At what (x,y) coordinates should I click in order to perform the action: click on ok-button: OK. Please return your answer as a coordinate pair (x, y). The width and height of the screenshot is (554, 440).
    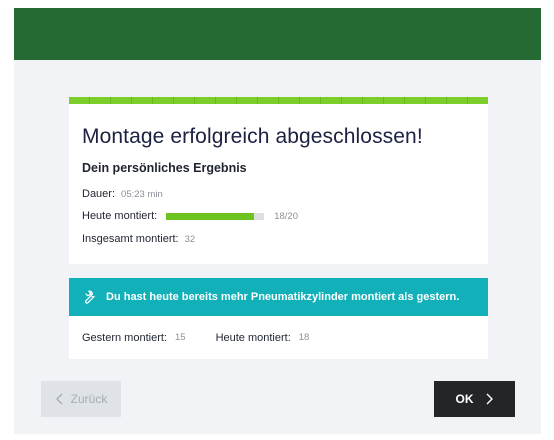
    Looking at the image, I should click on (474, 399).